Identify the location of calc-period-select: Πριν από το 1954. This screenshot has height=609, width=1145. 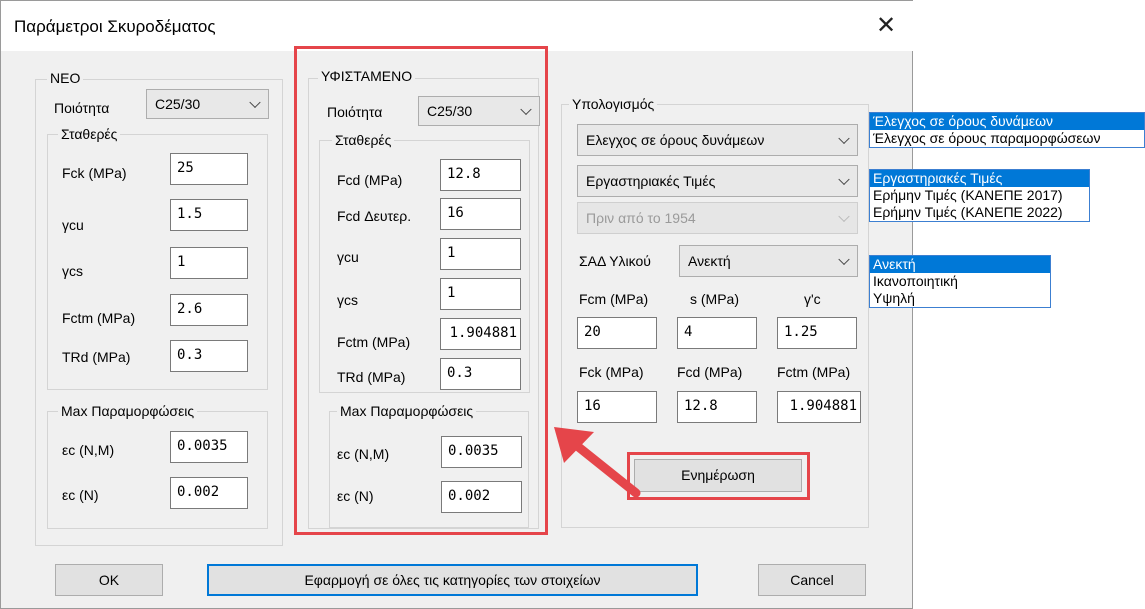
(717, 218).